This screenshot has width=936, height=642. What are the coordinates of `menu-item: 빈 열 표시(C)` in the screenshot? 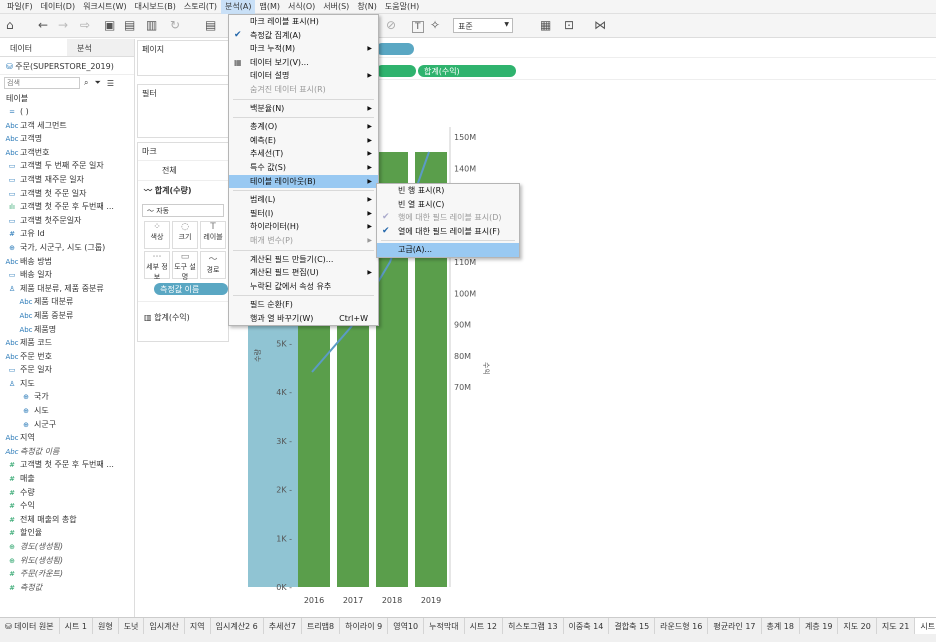 It's located at (448, 205).